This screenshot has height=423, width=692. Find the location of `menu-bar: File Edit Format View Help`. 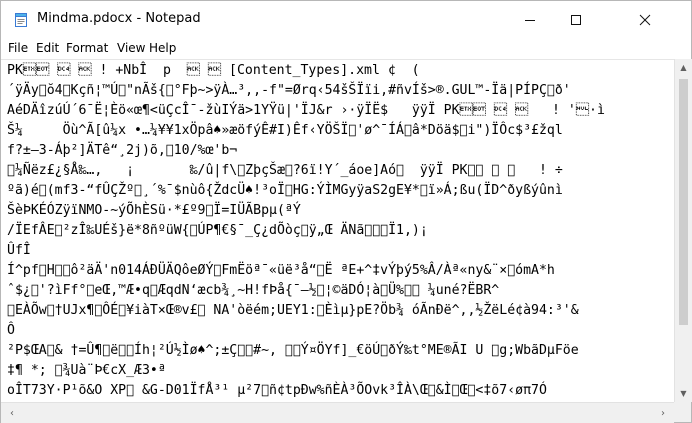

menu-bar: File Edit Format View Help is located at coordinates (346, 49).